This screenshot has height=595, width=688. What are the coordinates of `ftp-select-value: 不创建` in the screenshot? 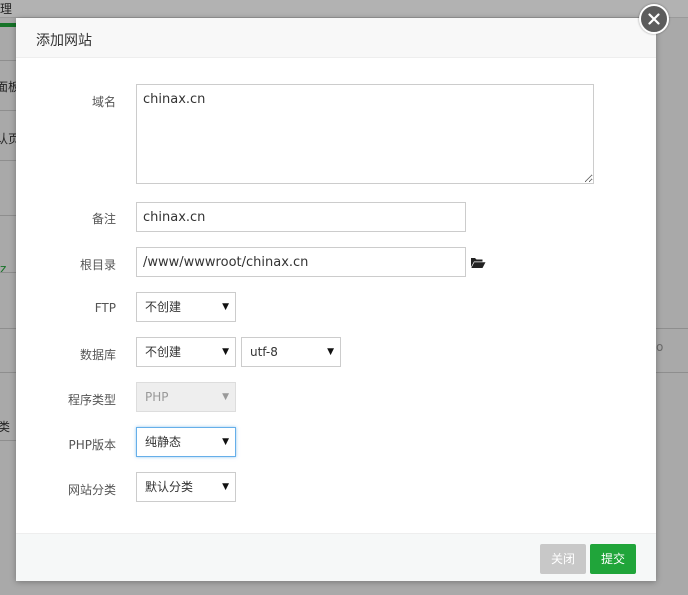 It's located at (163, 307).